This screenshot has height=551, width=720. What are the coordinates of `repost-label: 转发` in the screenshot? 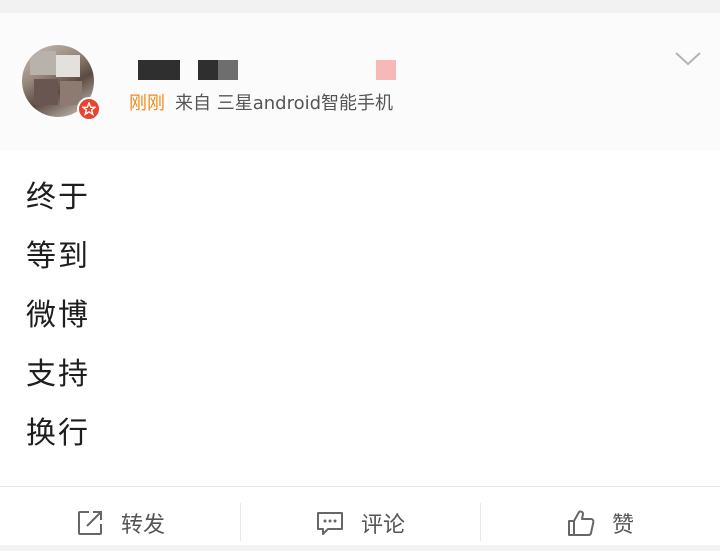 It's located at (142, 525).